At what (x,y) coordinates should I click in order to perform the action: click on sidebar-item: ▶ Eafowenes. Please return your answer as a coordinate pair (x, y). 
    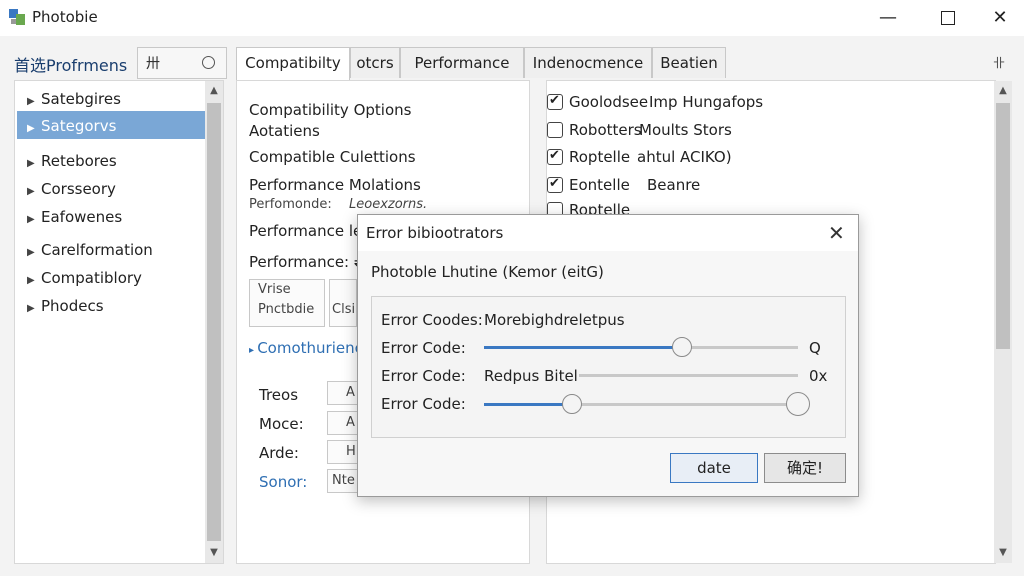
    Looking at the image, I should click on (74, 217).